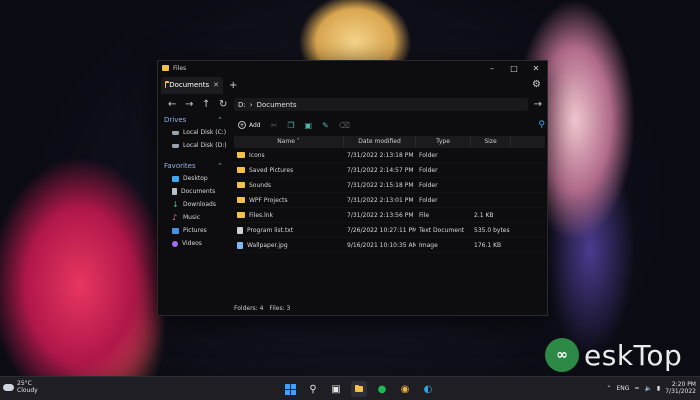 Image resolution: width=700 pixels, height=400 pixels. What do you see at coordinates (359, 389) in the screenshot?
I see `files-app-icon` at bounding box center [359, 389].